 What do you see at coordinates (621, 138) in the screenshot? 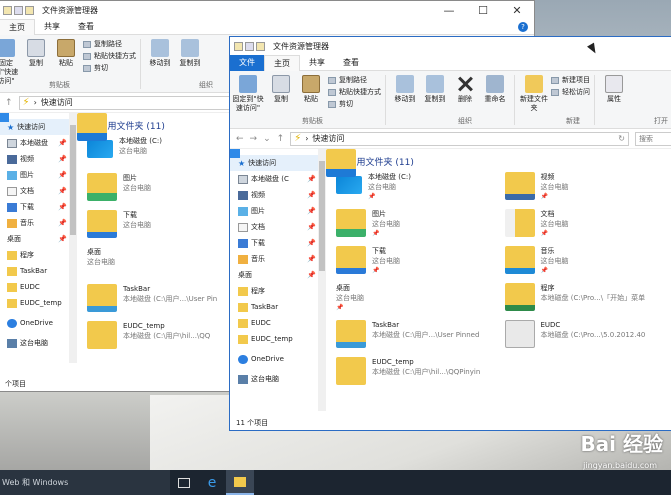
I see `refresh-icon: ↻` at bounding box center [621, 138].